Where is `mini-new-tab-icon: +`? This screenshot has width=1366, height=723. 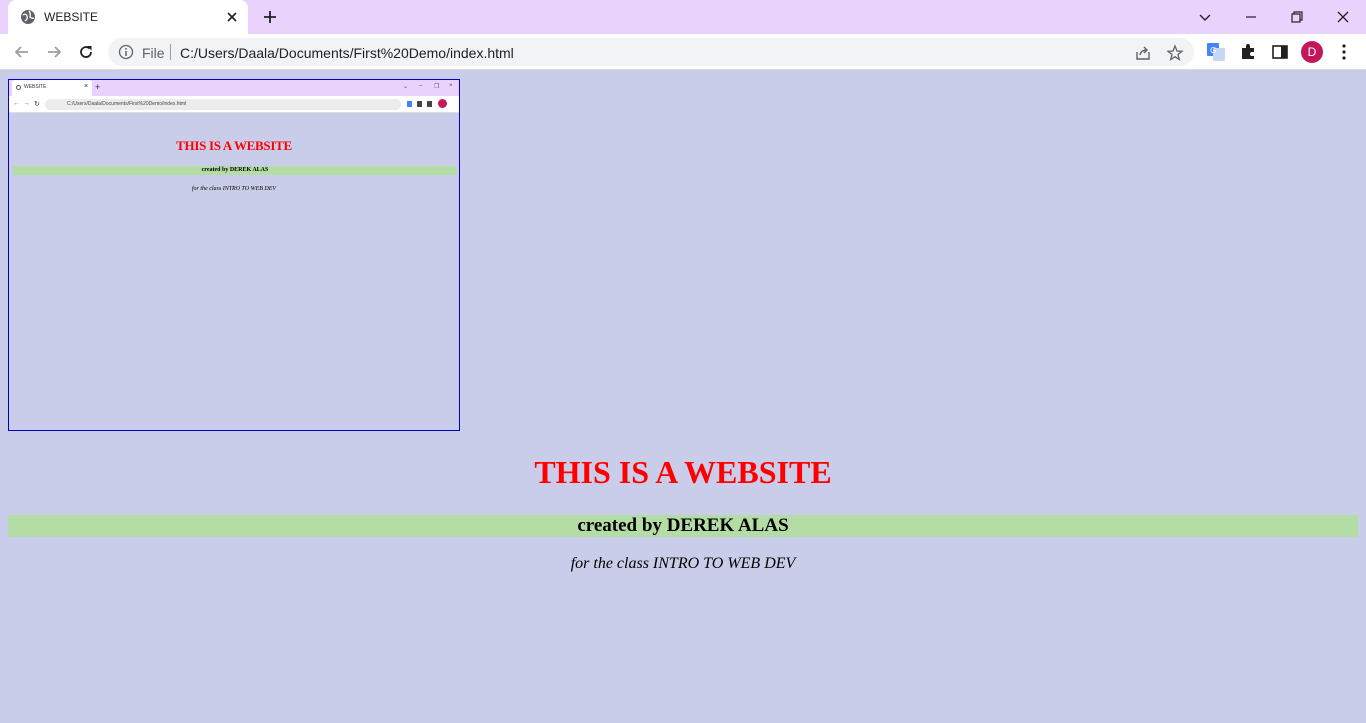 mini-new-tab-icon: + is located at coordinates (98, 87).